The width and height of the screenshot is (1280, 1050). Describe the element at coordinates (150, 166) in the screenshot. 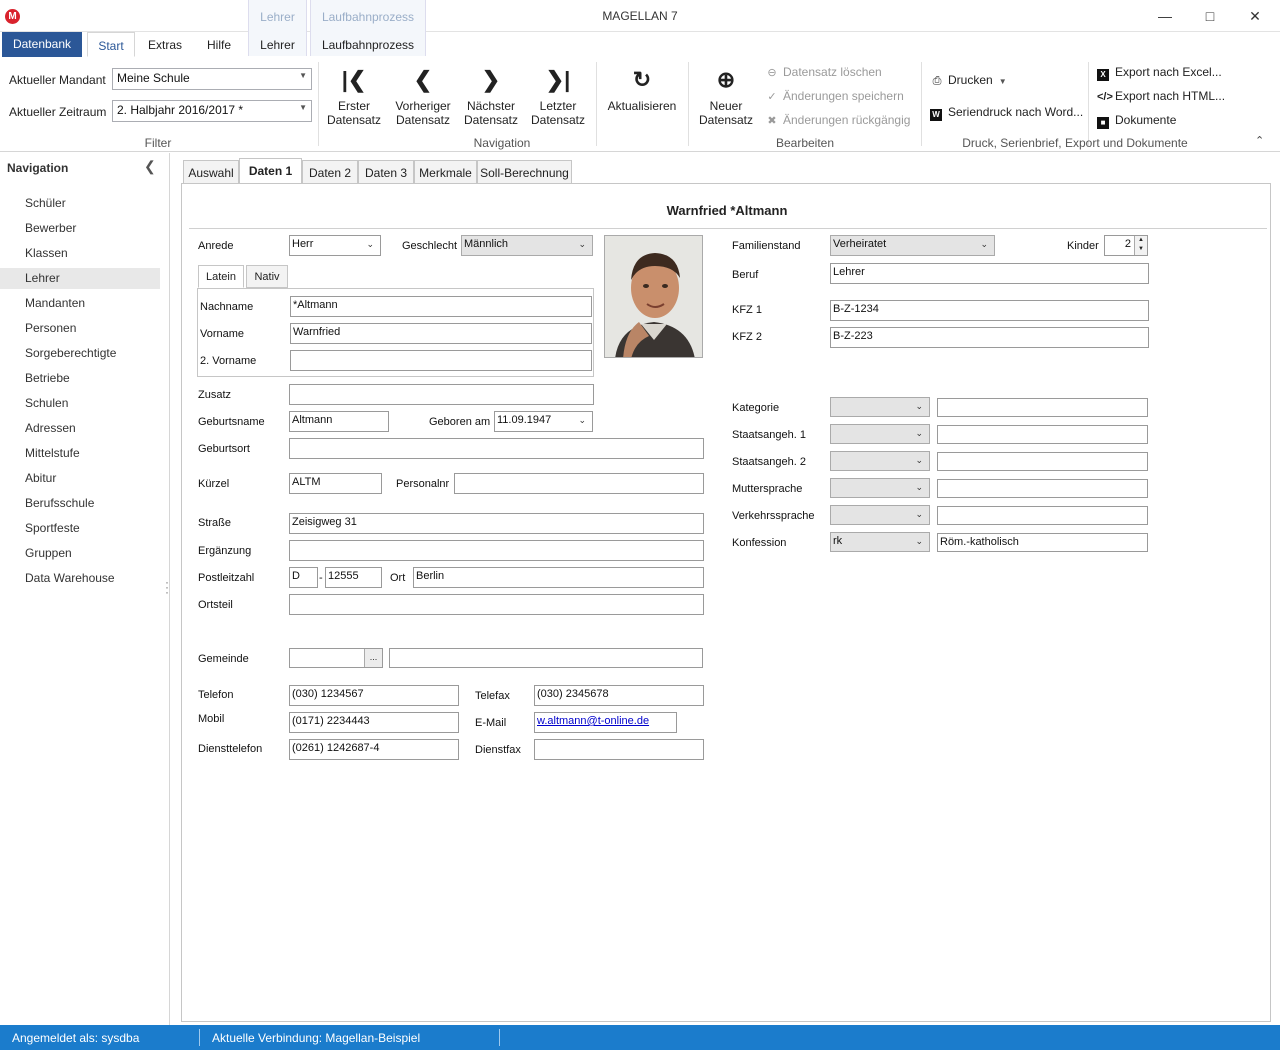

I see `chevron-left-icon: ❮` at that location.